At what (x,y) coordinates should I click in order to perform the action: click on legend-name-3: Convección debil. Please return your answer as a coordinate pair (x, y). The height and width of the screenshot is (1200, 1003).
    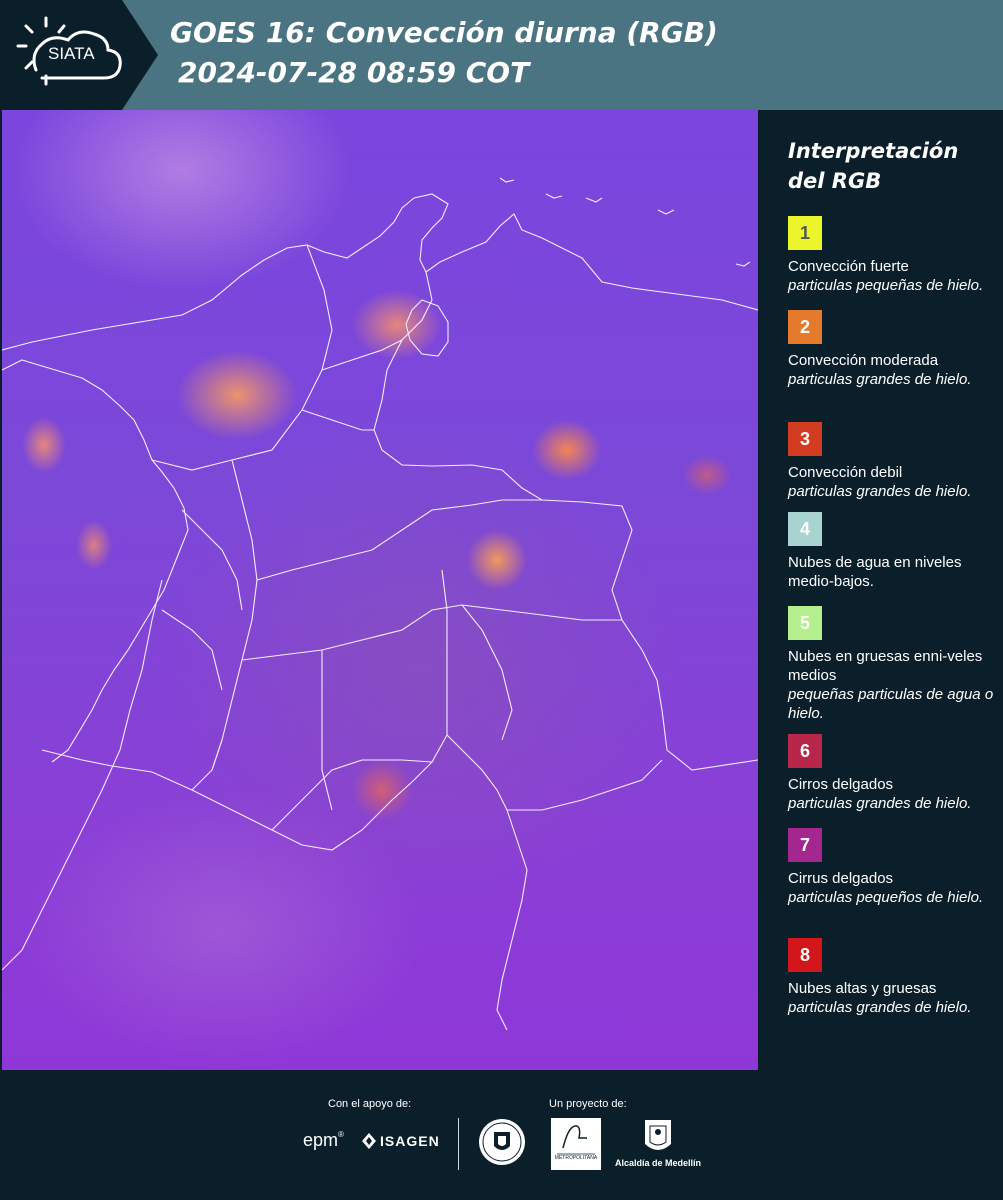
    Looking at the image, I should click on (845, 472).